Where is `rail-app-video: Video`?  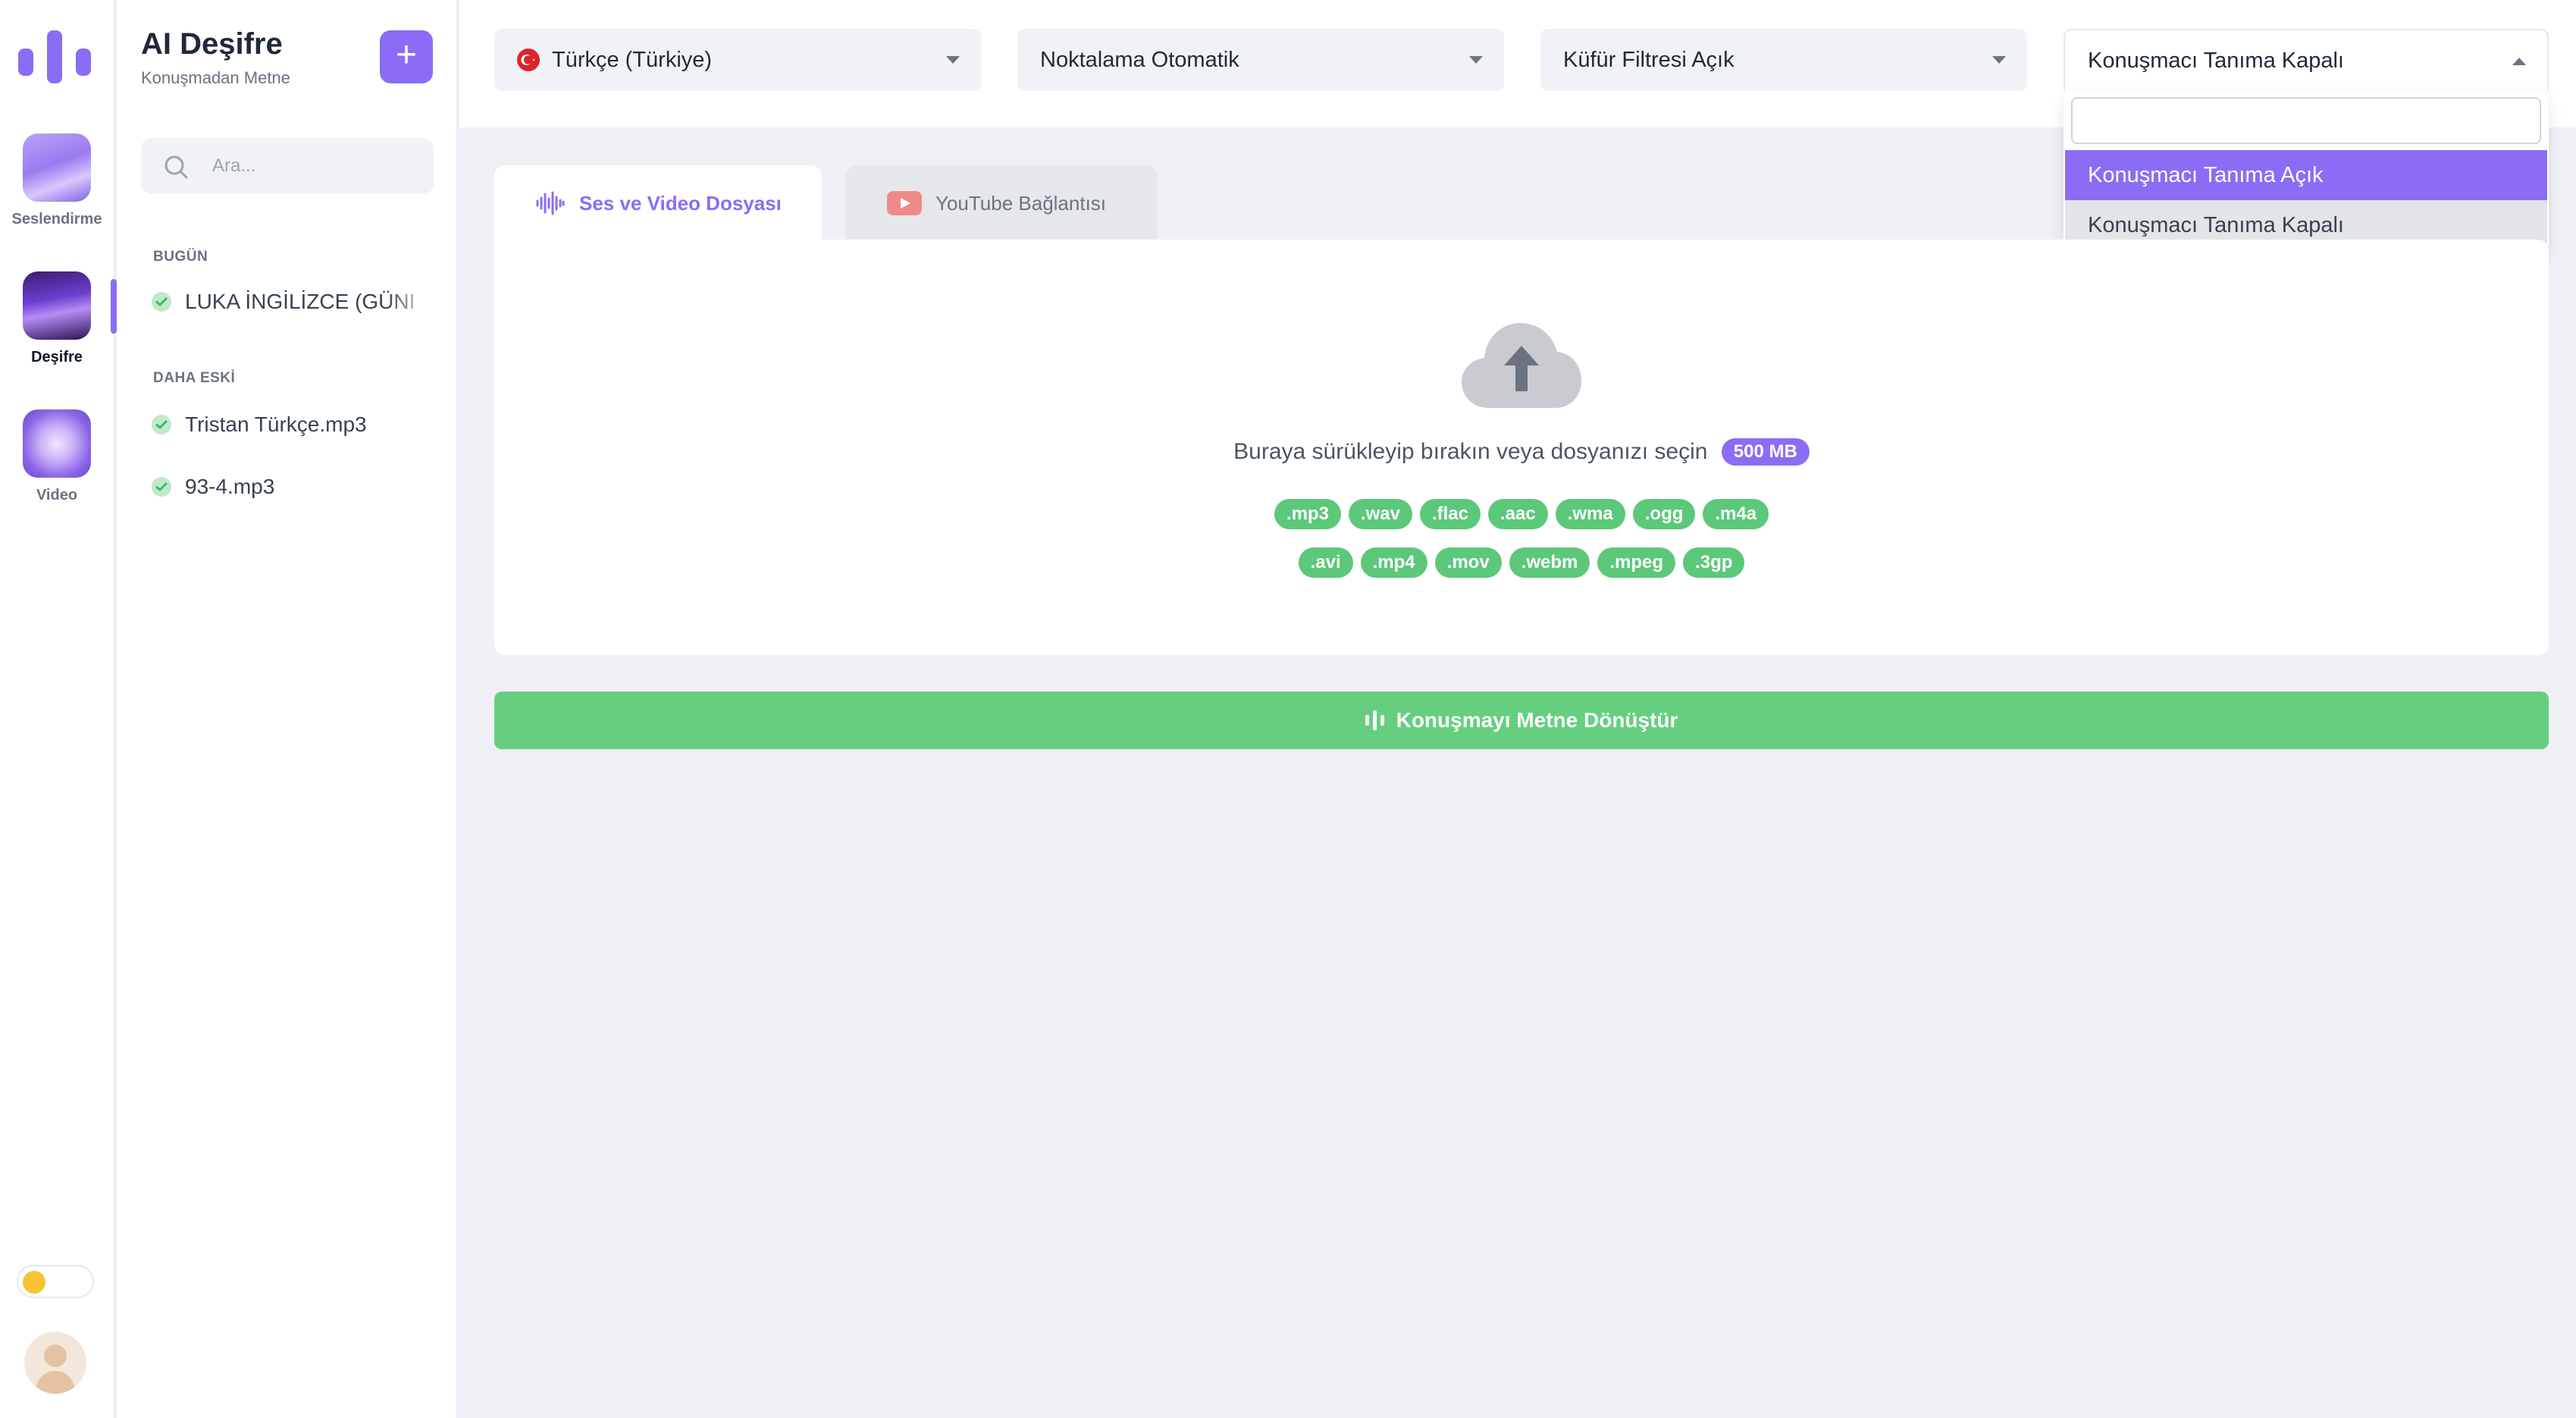 rail-app-video: Video is located at coordinates (57, 456).